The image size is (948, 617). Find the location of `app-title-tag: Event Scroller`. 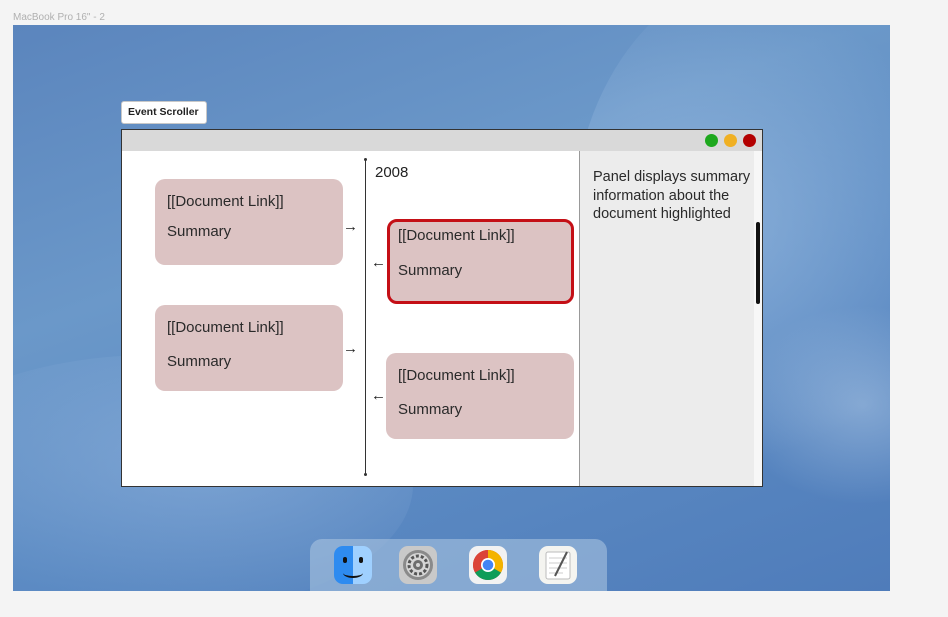

app-title-tag: Event Scroller is located at coordinates (164, 112).